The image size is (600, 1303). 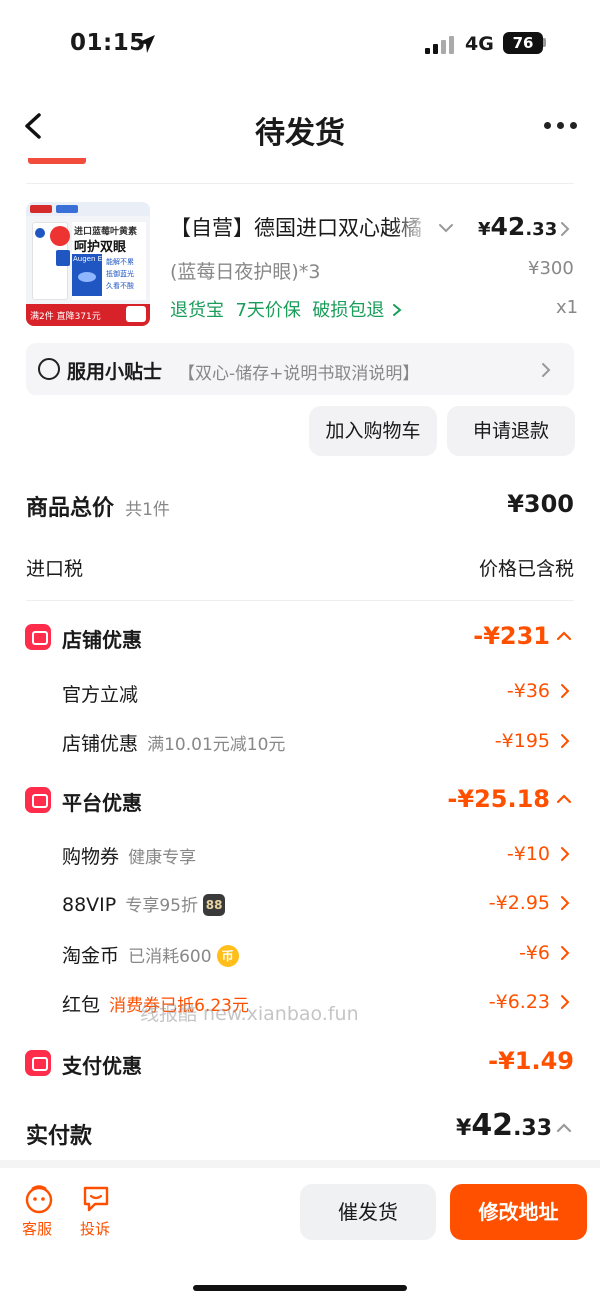 What do you see at coordinates (91, 857) in the screenshot?
I see `discount-item-label: 购物券` at bounding box center [91, 857].